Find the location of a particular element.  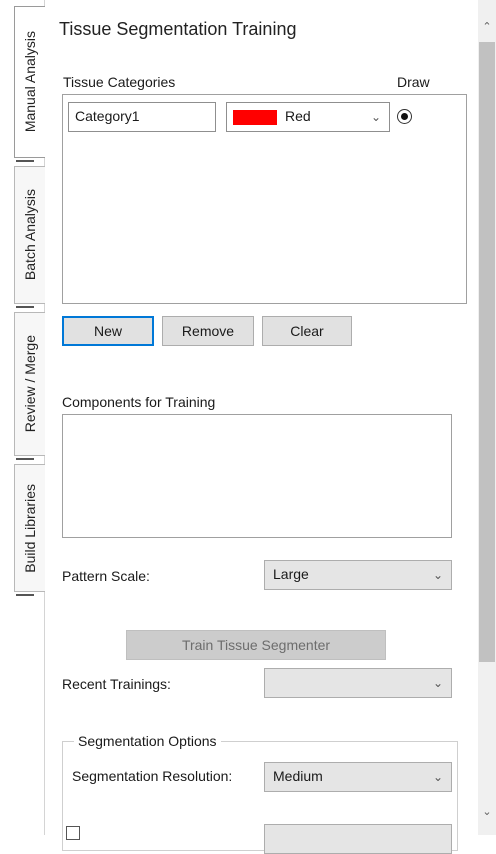

tissue-categories-label: Tissue Categories is located at coordinates (119, 82).